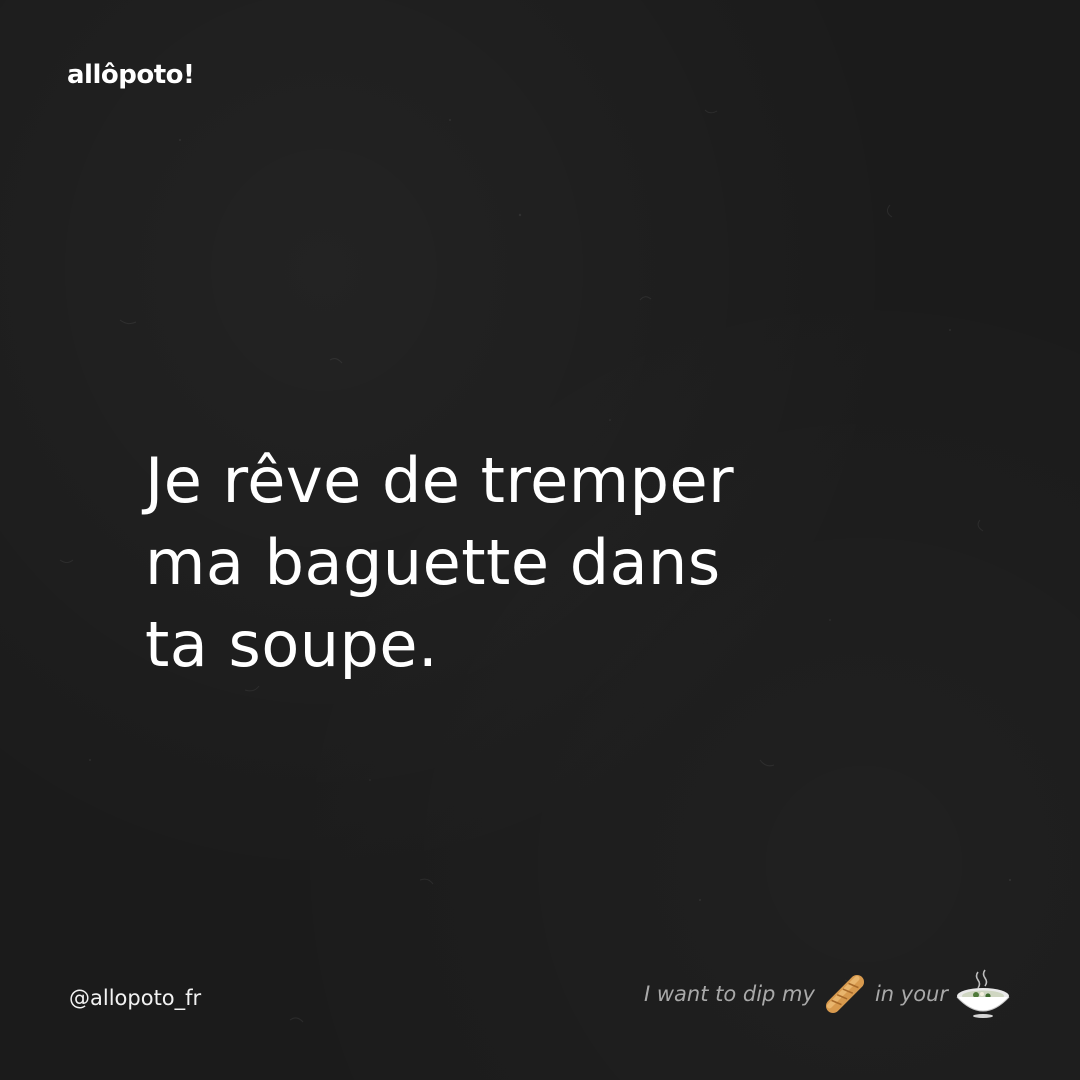  Describe the element at coordinates (131, 75) in the screenshot. I see `brand-logo: allôpoto!` at that location.